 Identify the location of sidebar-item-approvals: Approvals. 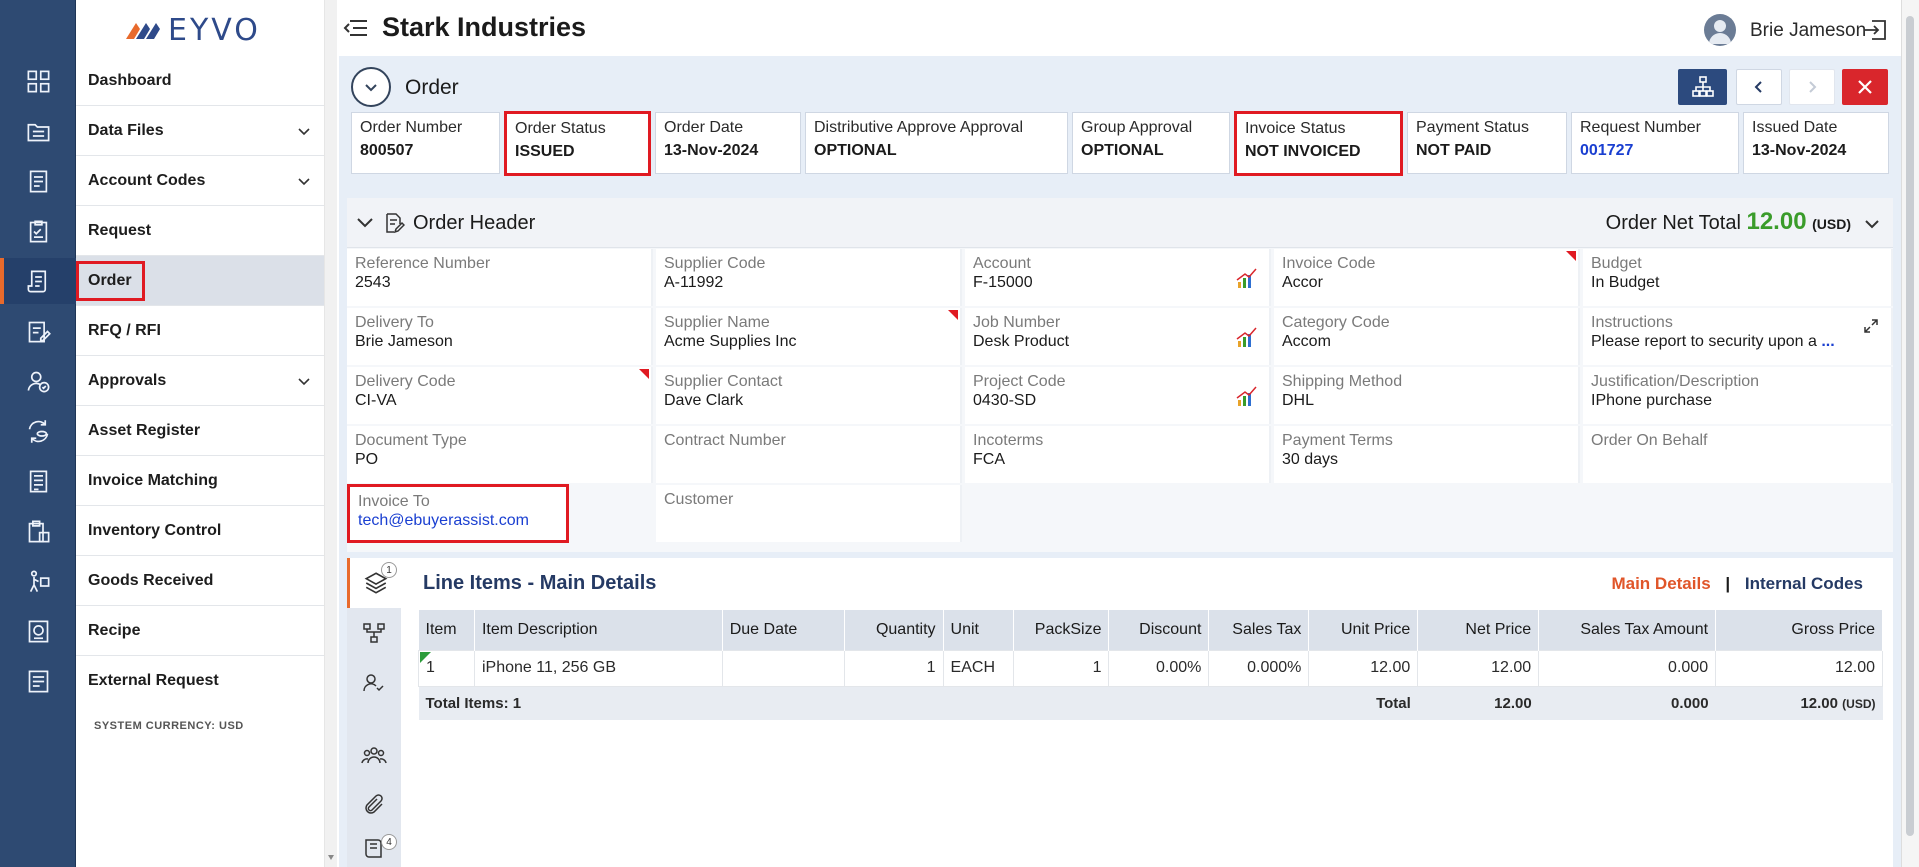
(200, 381).